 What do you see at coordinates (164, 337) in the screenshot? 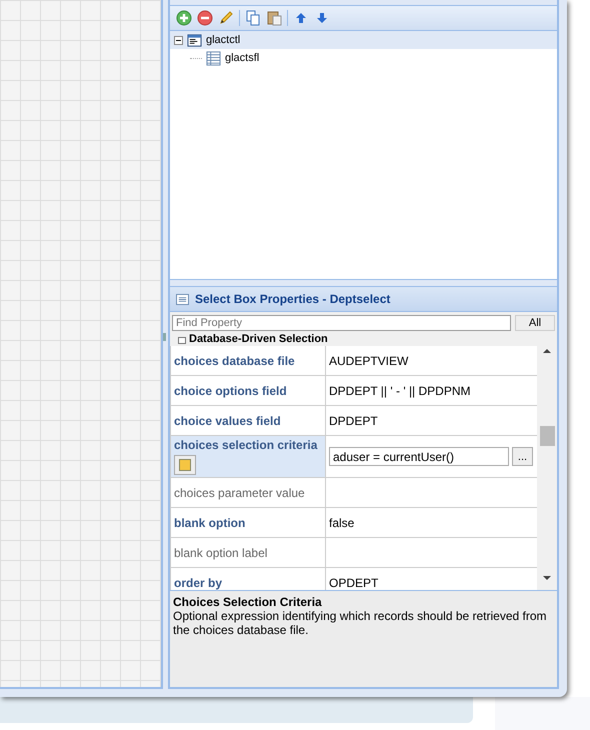
I see `collapse-handle-icon` at bounding box center [164, 337].